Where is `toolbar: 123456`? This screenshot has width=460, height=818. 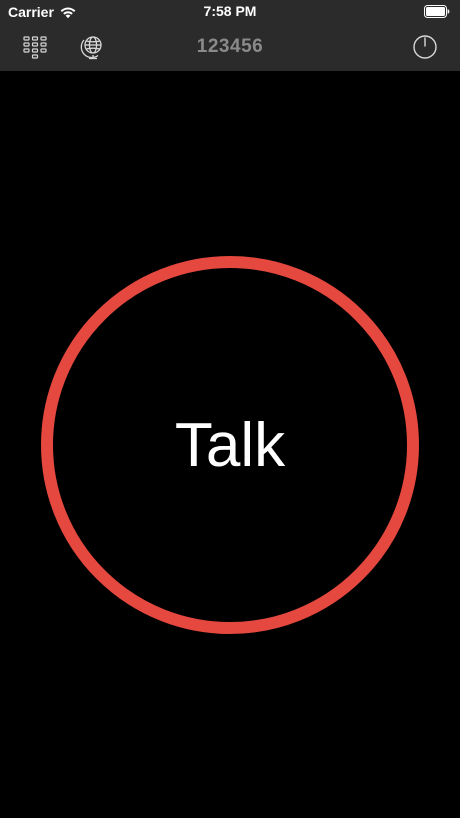
toolbar: 123456 is located at coordinates (230, 47).